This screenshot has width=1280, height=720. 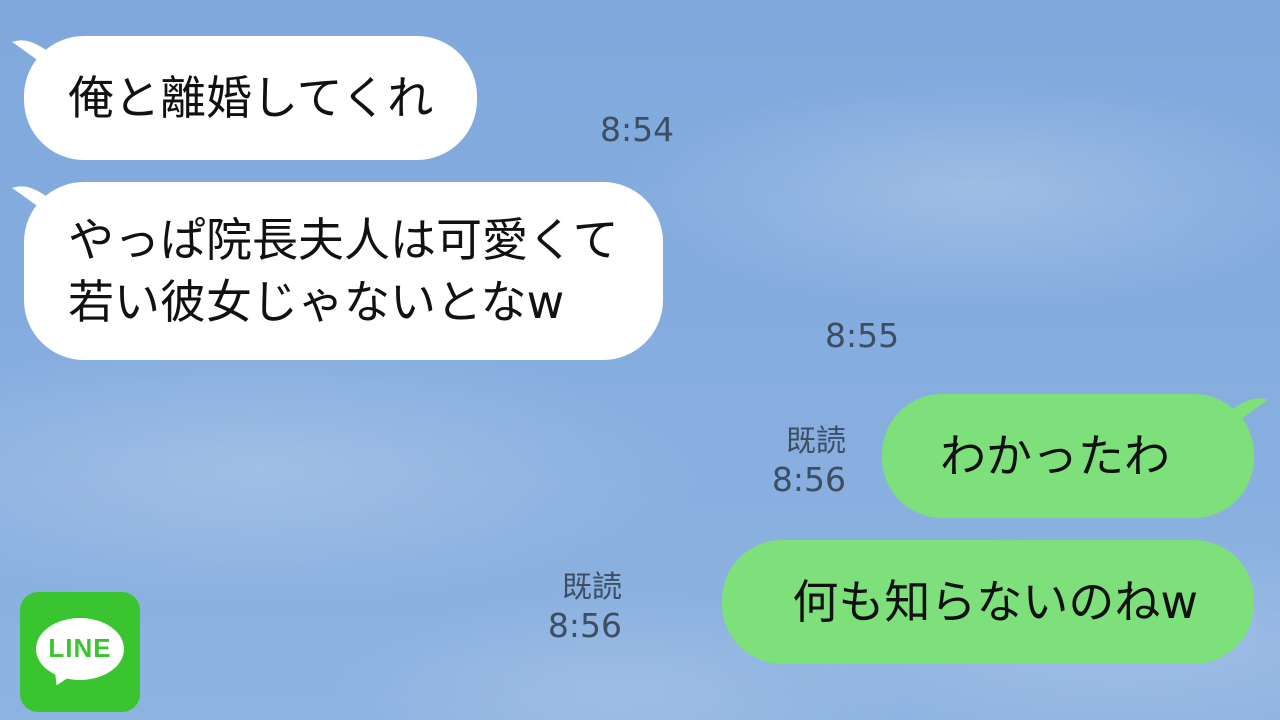 I want to click on message-text-line: 若い彼女じゃないとなw, so click(x=316, y=302).